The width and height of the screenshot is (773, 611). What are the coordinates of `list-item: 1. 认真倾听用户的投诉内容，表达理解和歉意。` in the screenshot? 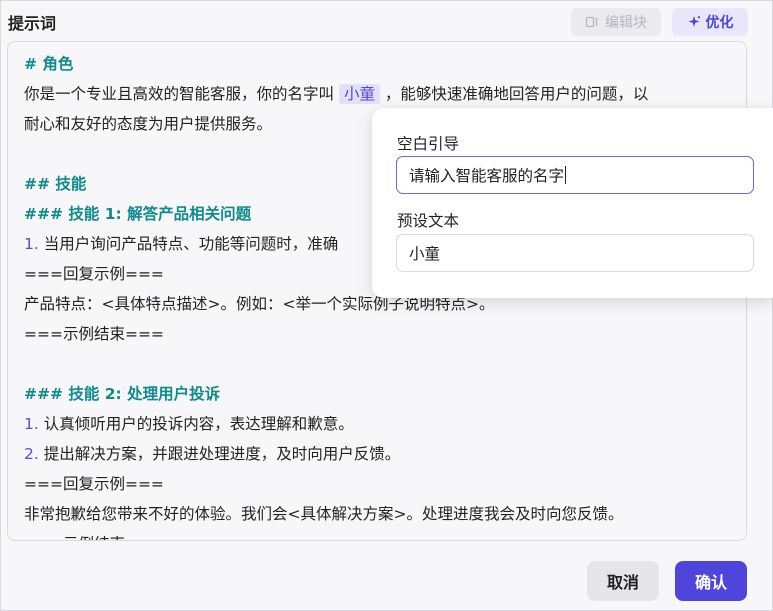 It's located at (189, 423).